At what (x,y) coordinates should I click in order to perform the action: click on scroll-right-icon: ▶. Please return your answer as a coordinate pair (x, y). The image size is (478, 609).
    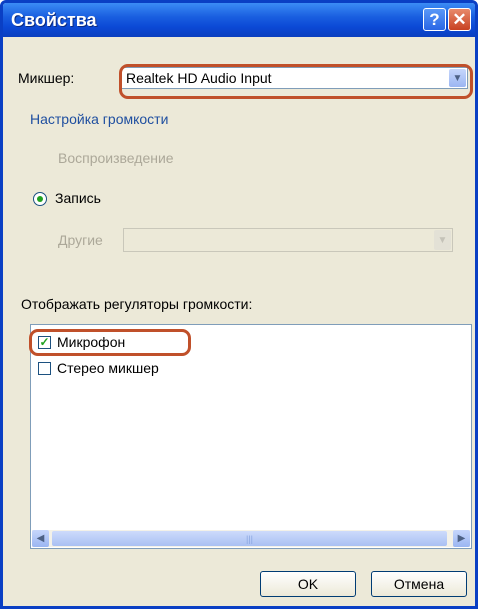
    Looking at the image, I should click on (461, 538).